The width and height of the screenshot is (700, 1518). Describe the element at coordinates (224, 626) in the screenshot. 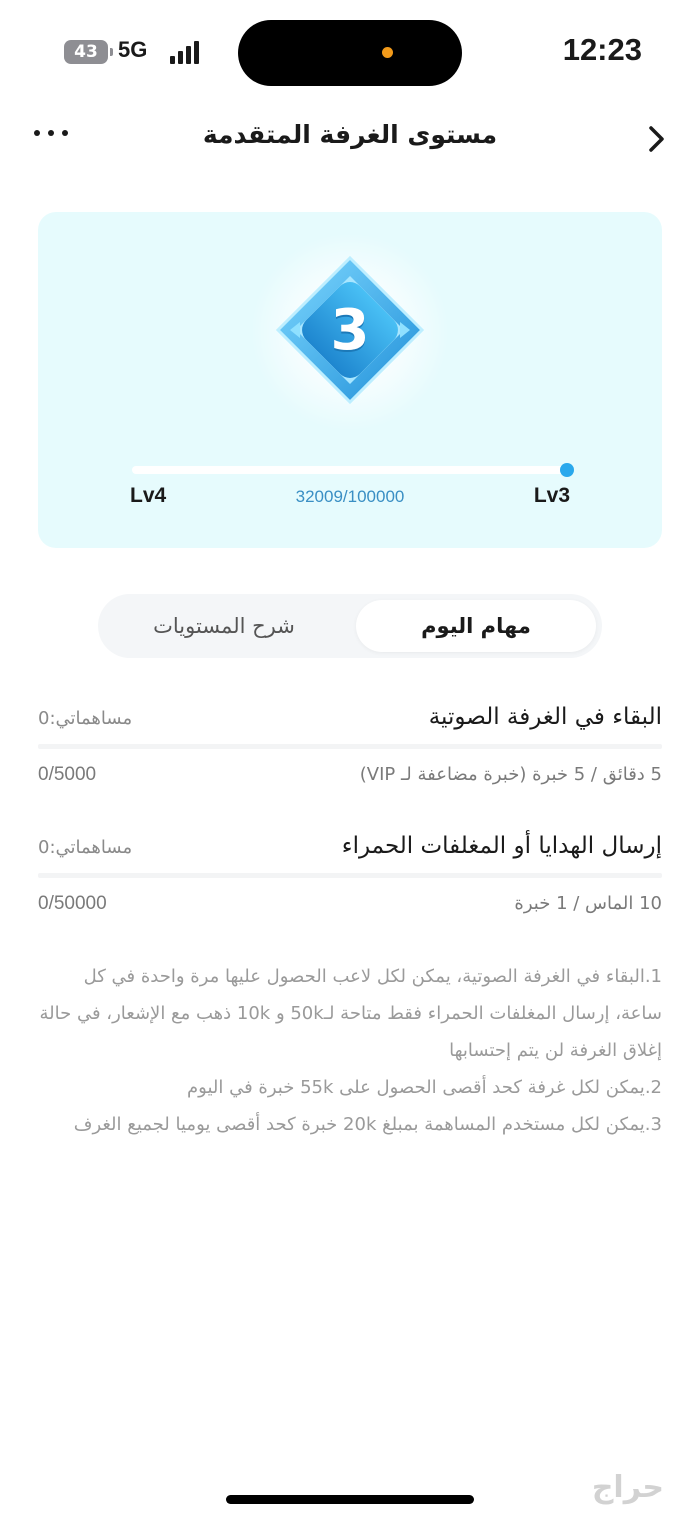

I see `tab-levels-explanation: شرح المستويات` at that location.